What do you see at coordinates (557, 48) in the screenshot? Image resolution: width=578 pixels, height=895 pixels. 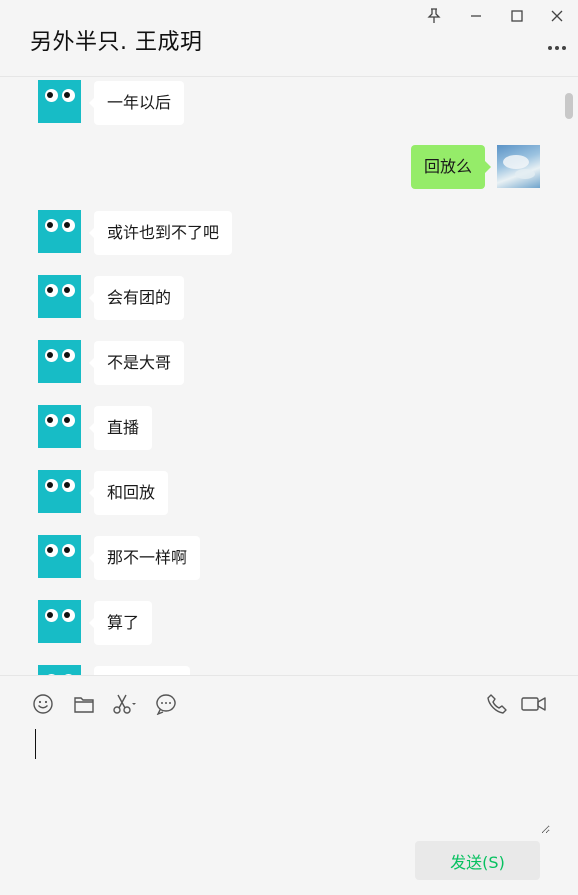 I see `more-options-icon` at bounding box center [557, 48].